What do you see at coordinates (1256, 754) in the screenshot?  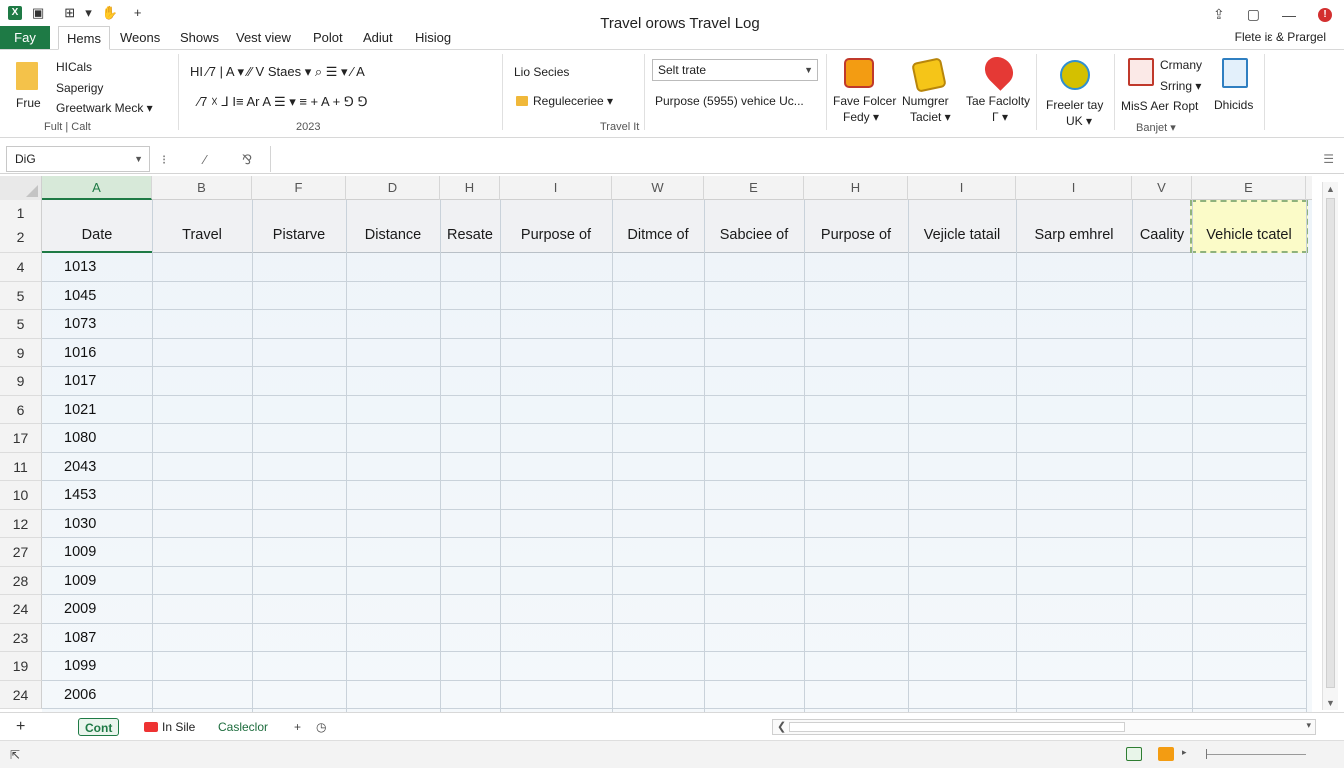 I see `zoom-slider` at bounding box center [1256, 754].